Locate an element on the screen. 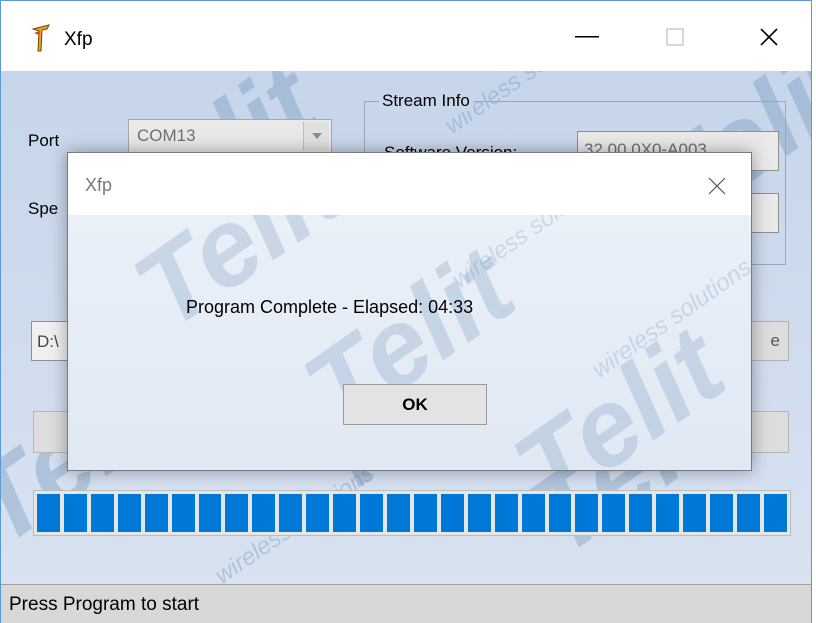 The width and height of the screenshot is (816, 623). ok-button: OK is located at coordinates (415, 404).